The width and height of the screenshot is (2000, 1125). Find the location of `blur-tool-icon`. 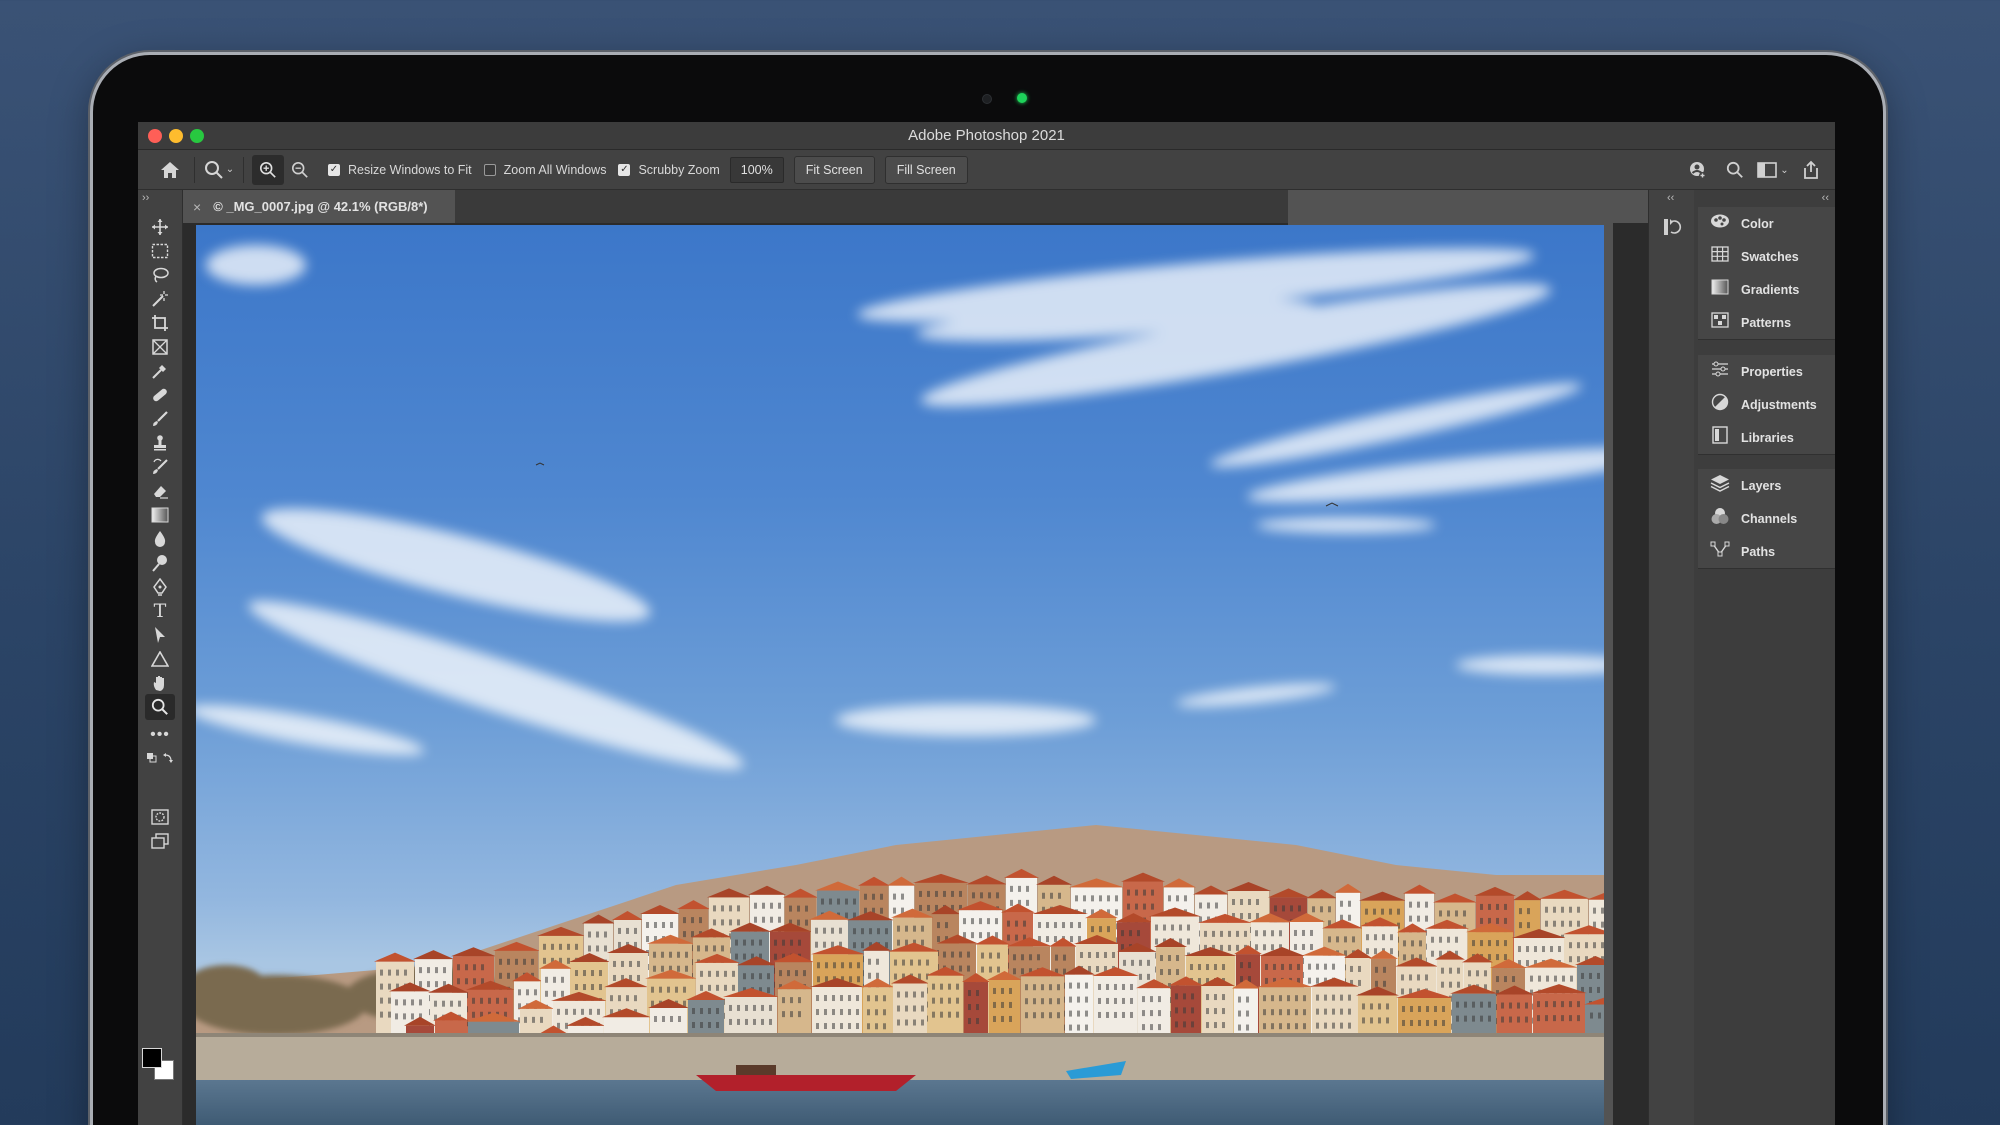

blur-tool-icon is located at coordinates (160, 539).